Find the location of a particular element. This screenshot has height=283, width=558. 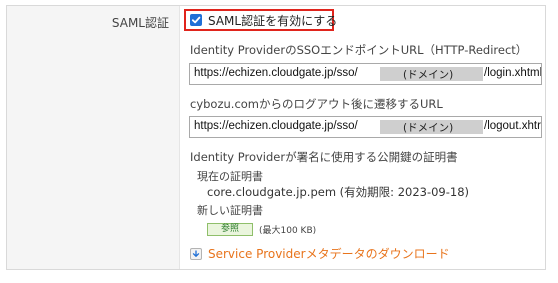

current-certificate-value: core.cloudgate.jp.pem (有効期限: 2023-09-18) is located at coordinates (338, 192).